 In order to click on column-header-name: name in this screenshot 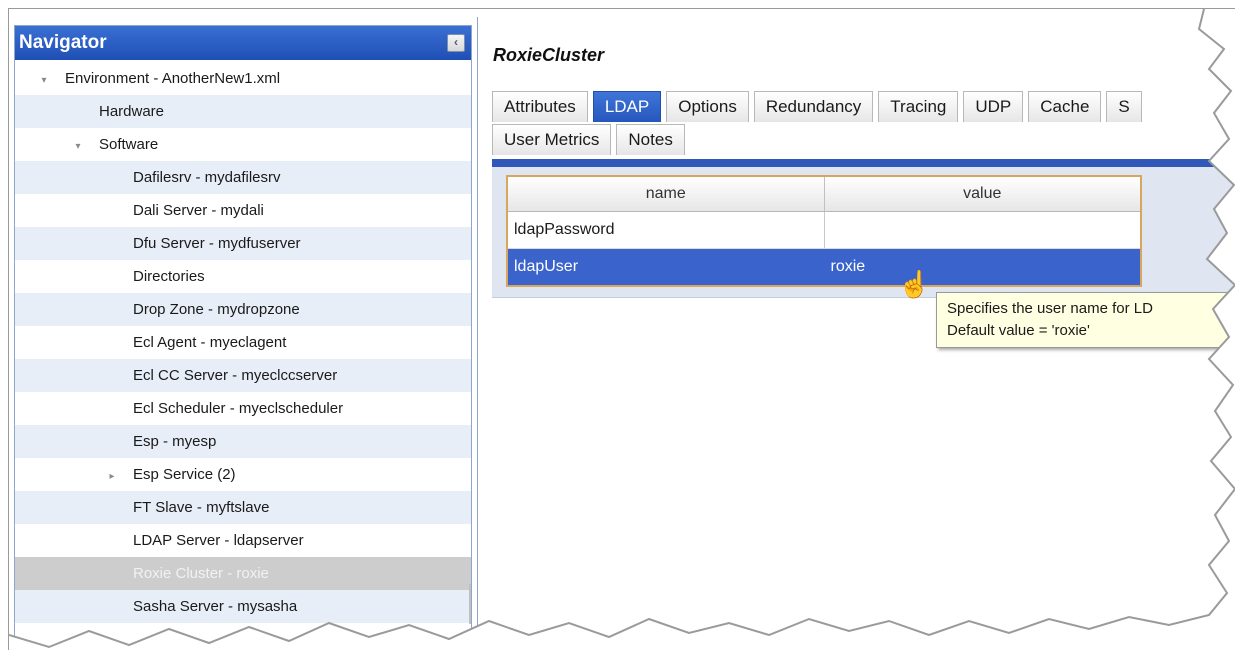, I will do `click(666, 194)`.